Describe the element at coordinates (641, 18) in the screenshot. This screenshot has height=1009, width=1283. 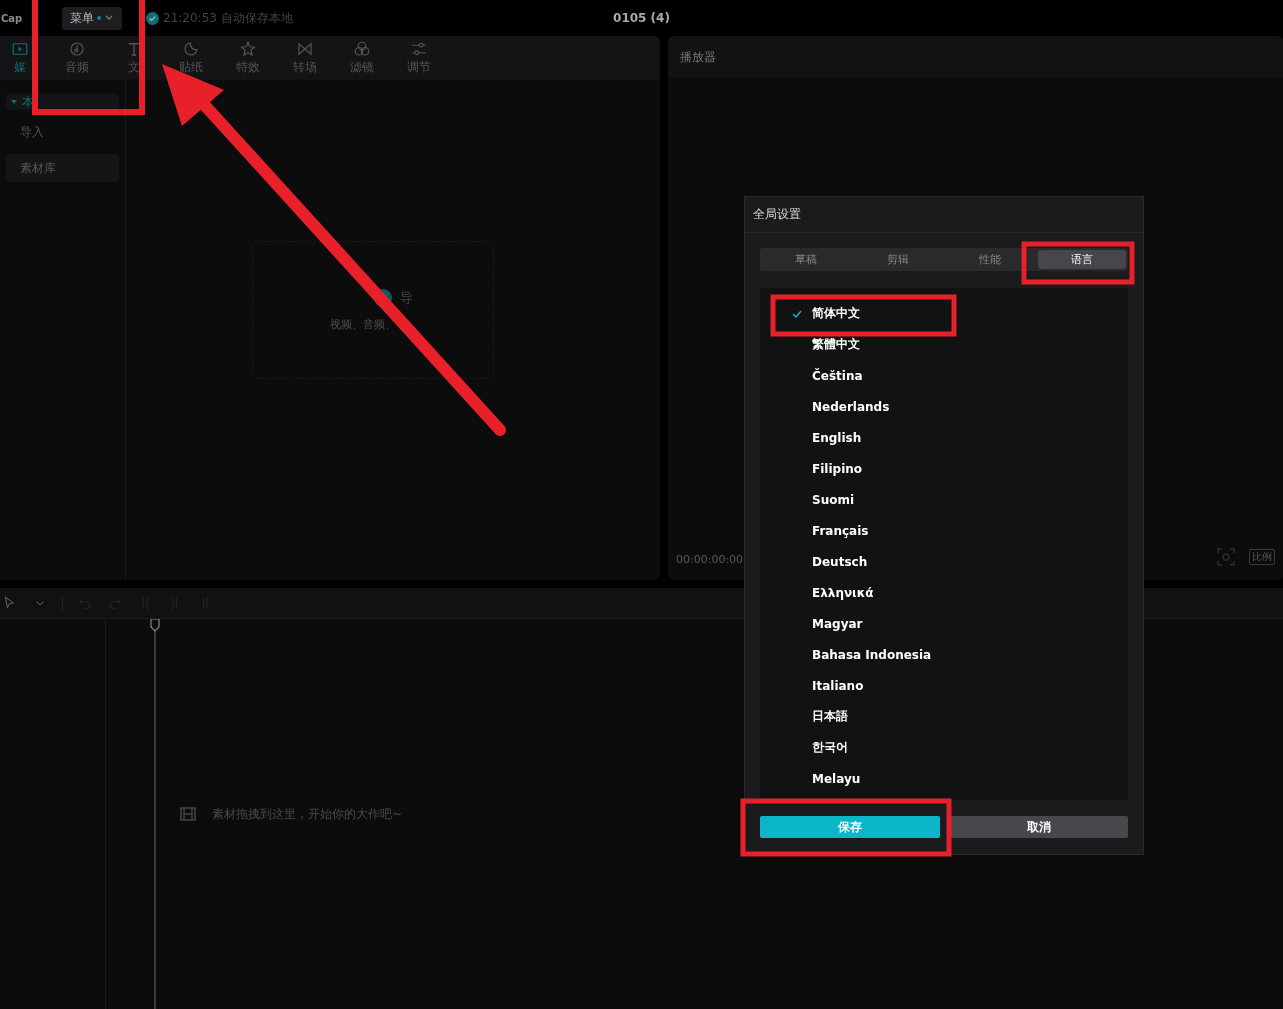
I see `project-title: 0105 (4)` at that location.